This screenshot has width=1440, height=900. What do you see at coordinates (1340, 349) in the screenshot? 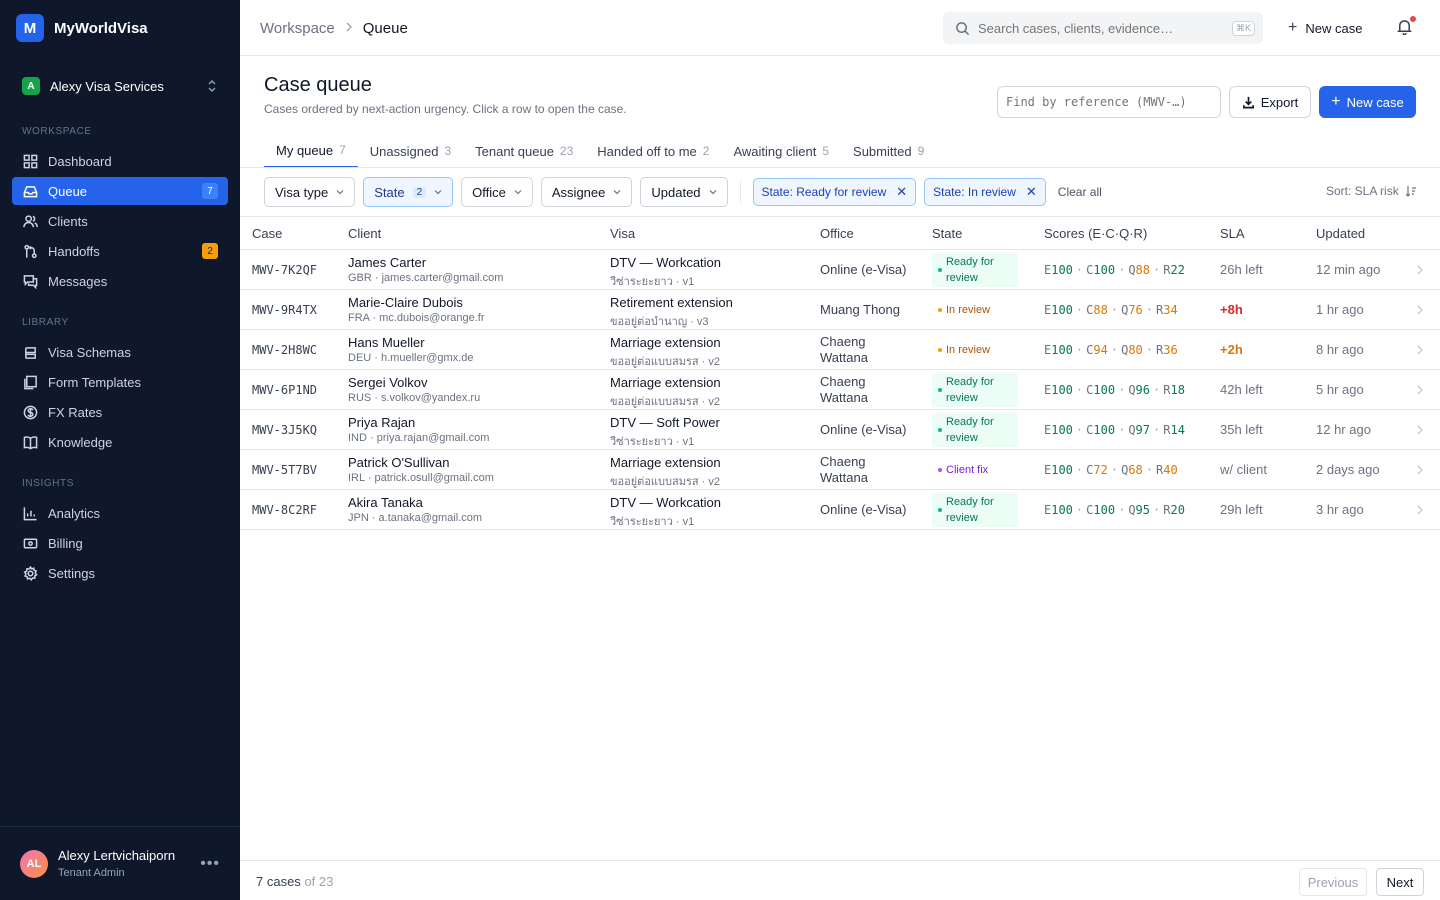
I see `updated: 8 hr ago` at bounding box center [1340, 349].